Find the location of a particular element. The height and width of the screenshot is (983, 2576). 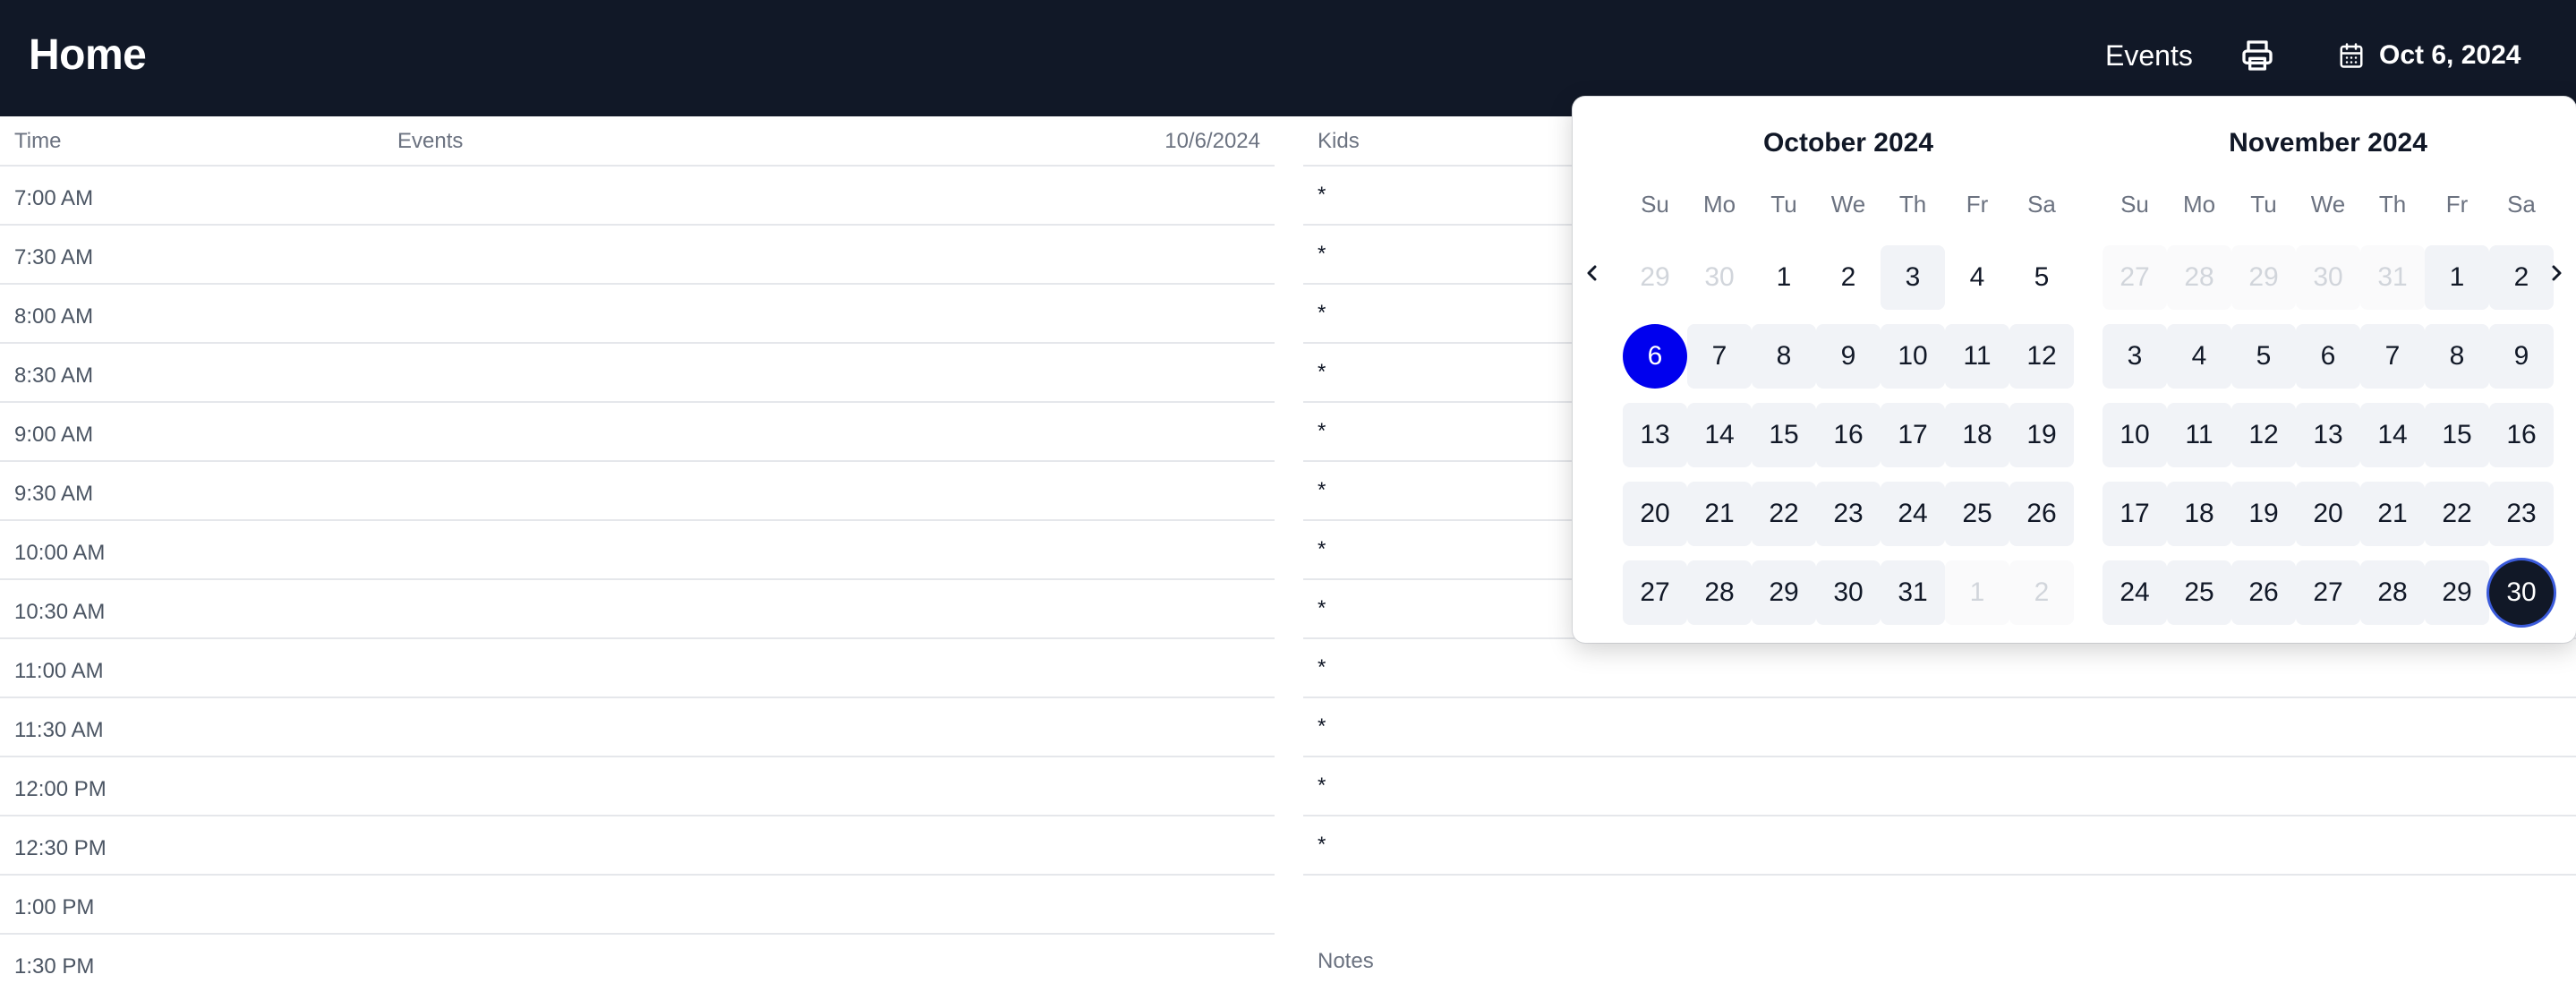

time-slot-row: 1:30 PM is located at coordinates (637, 959).